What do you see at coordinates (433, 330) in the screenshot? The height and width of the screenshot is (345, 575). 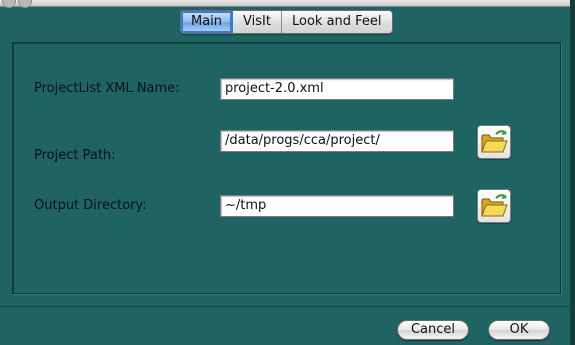 I see `cancel-button: Cancel` at bounding box center [433, 330].